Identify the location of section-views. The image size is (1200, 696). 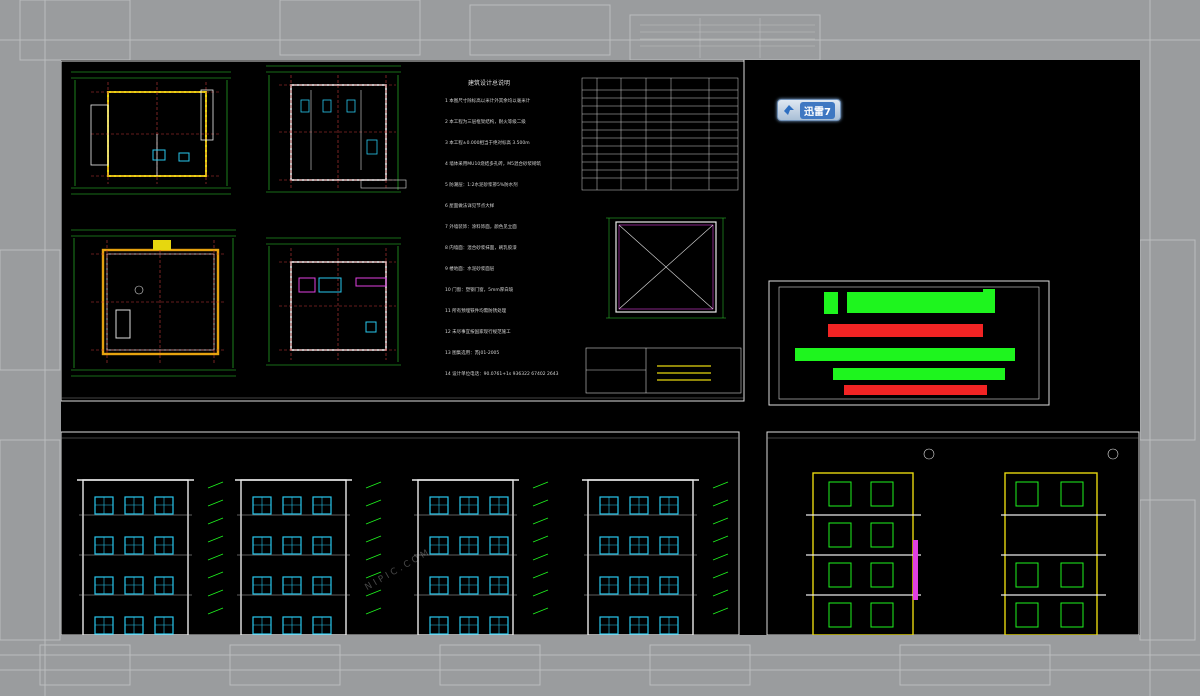
(962, 541).